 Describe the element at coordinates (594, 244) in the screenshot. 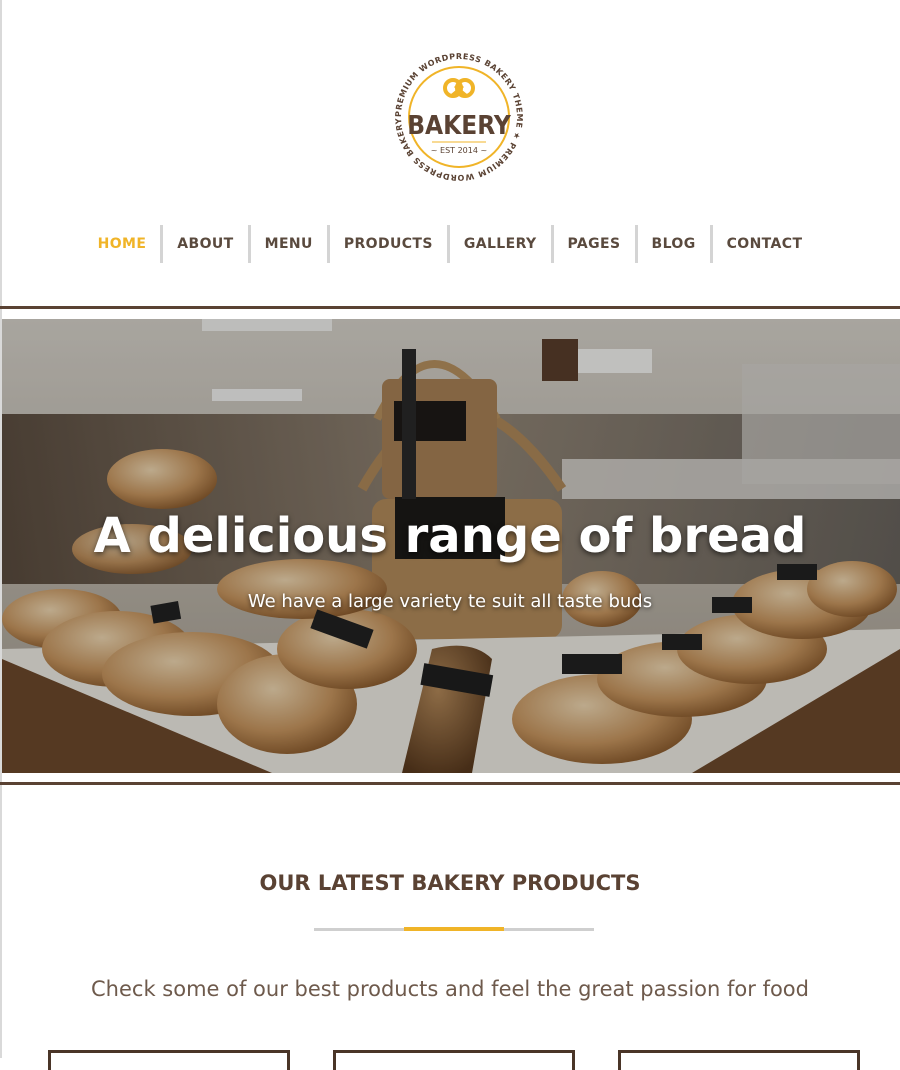

I see `nav-pages: PAGES` at that location.